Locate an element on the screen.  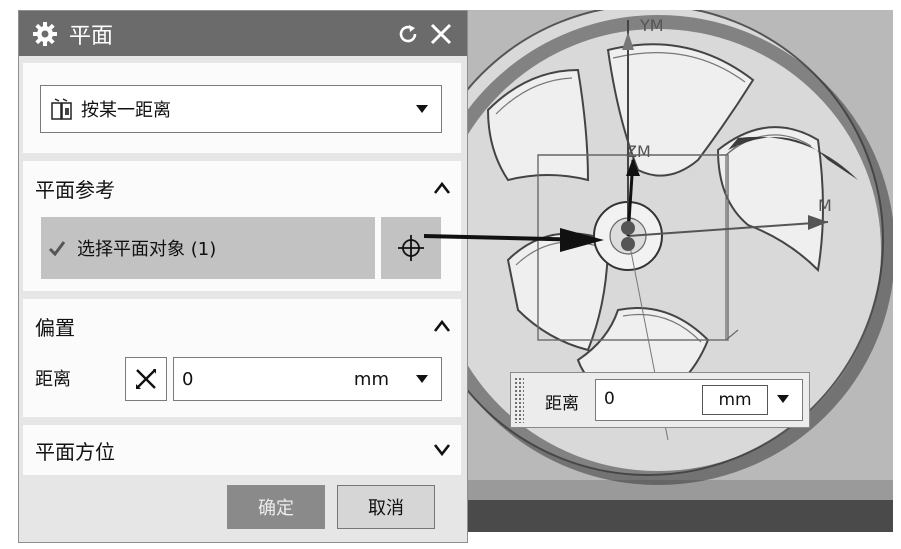
plane-reference-panel: 平面参考 选择平面对象 (1) is located at coordinates (242, 226).